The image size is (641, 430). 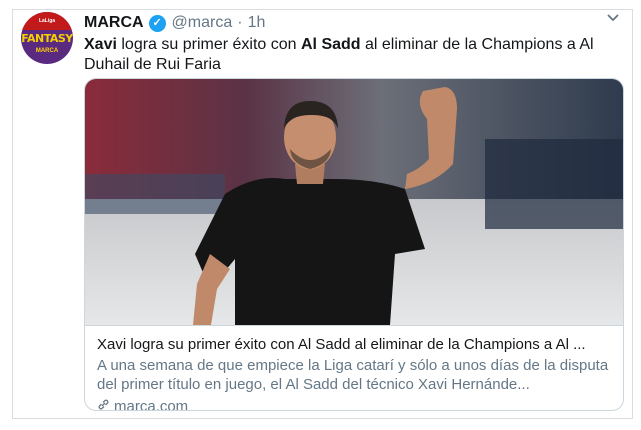 I want to click on account-name: MARCA, so click(x=114, y=23).